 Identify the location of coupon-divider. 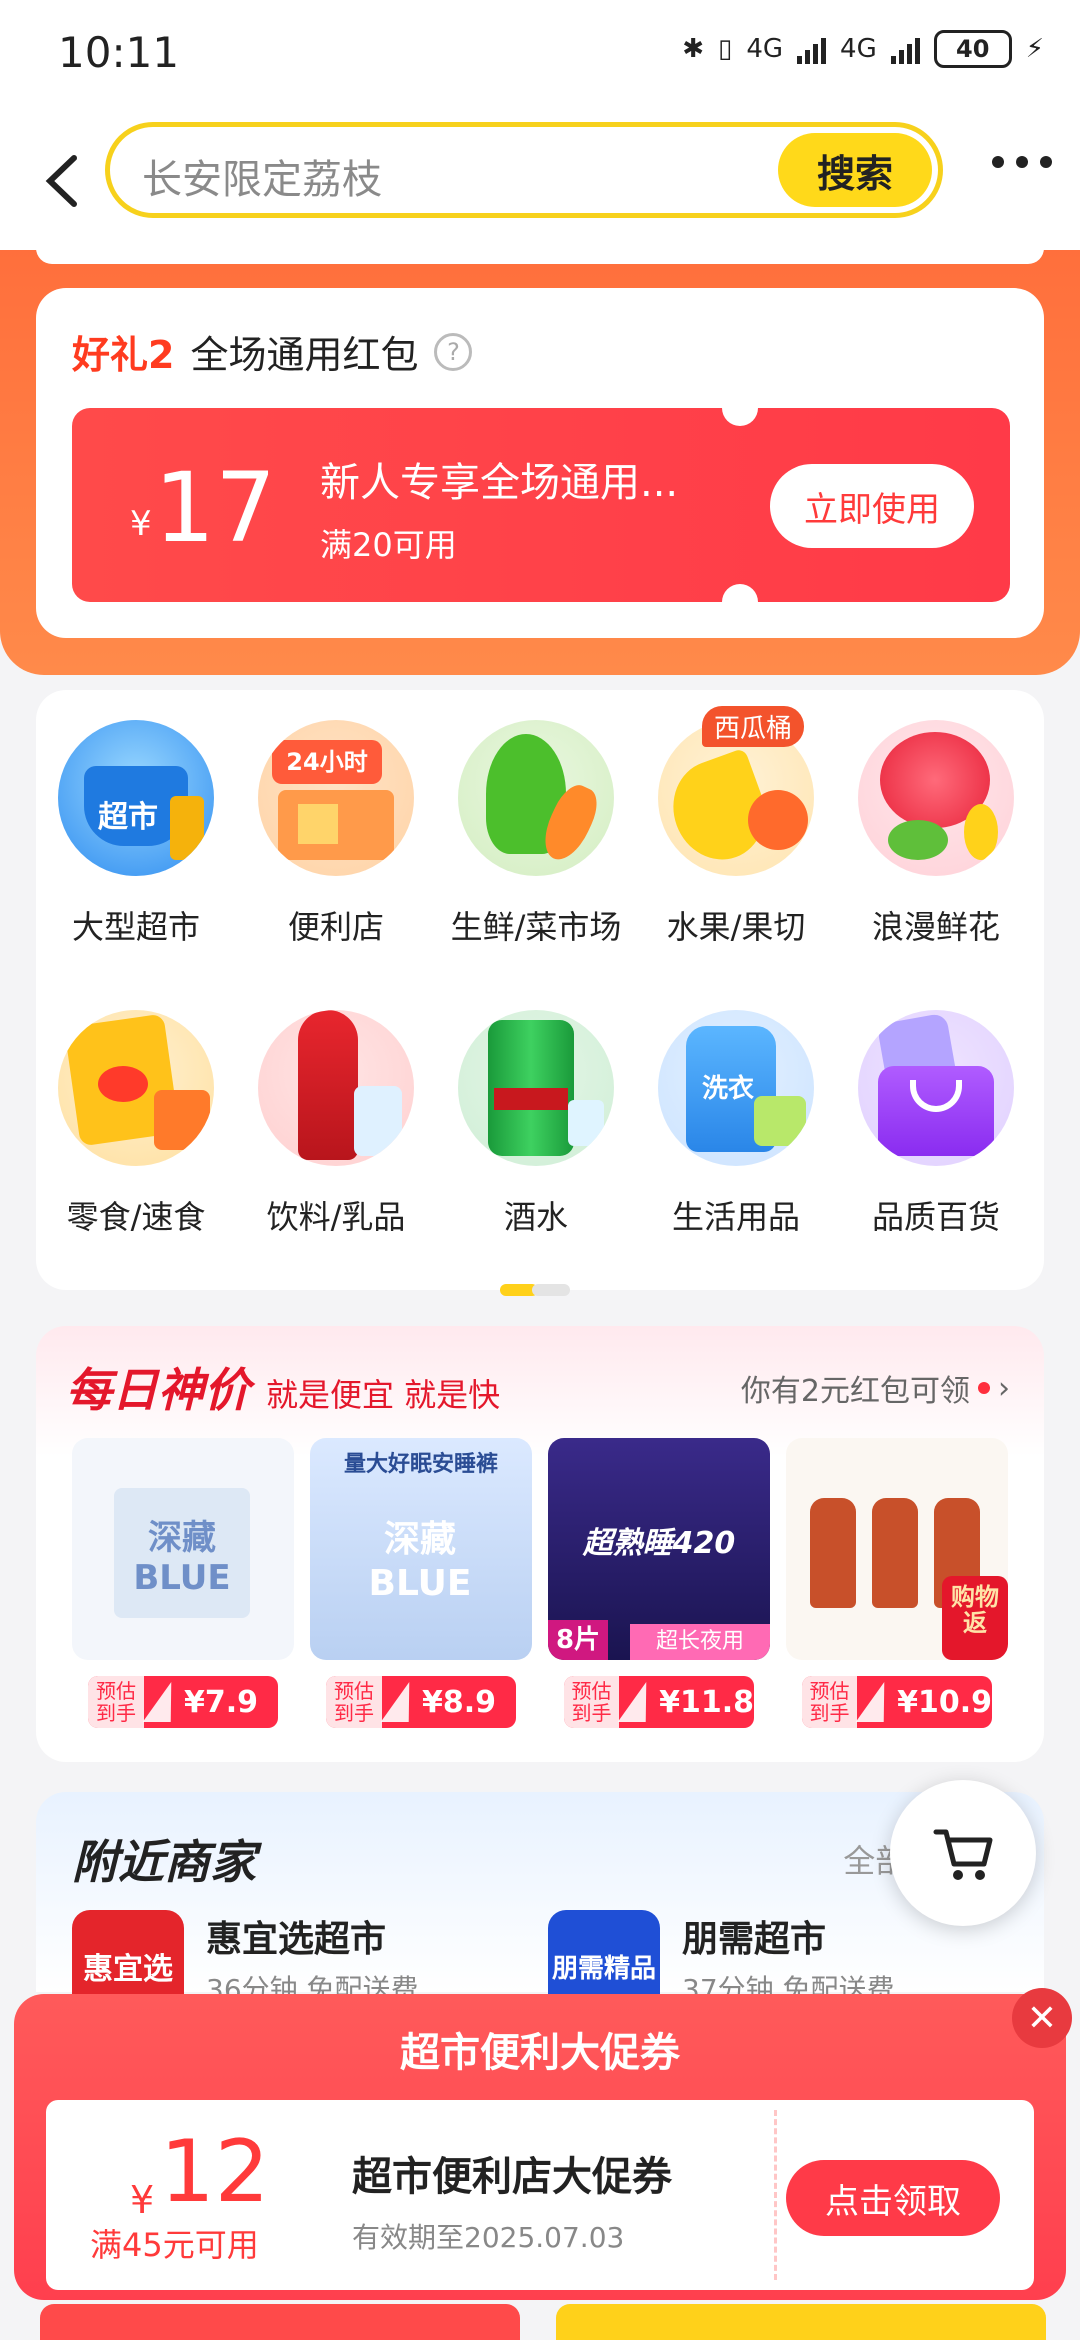
(775, 2195).